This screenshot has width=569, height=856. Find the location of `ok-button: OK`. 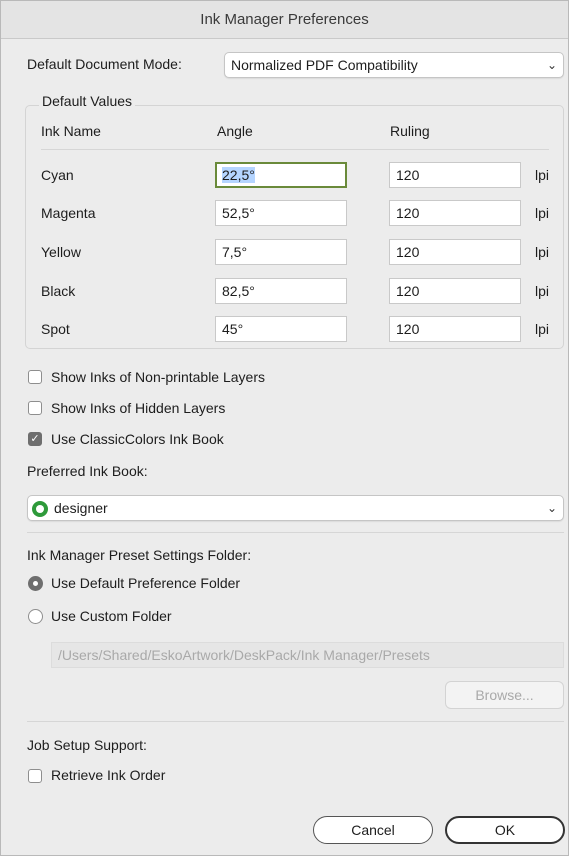

ok-button: OK is located at coordinates (505, 830).